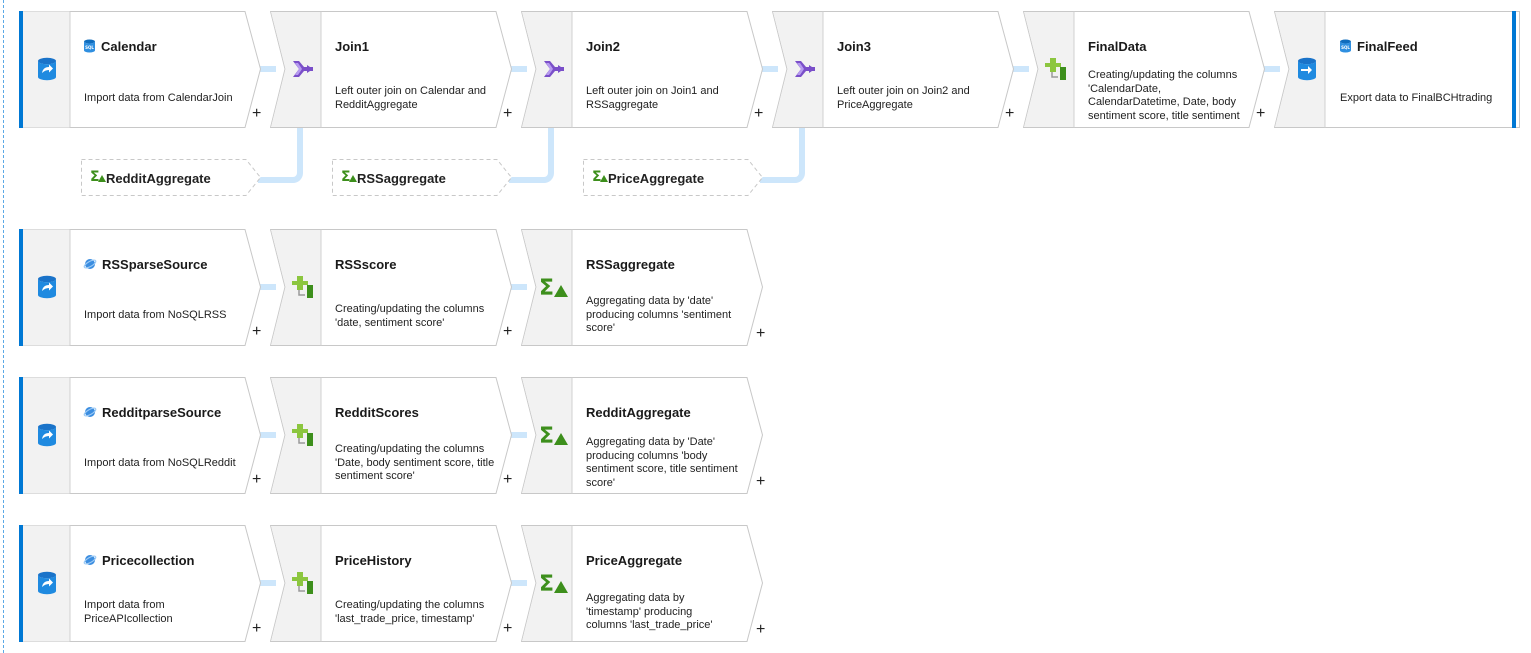 This screenshot has width=1531, height=653. What do you see at coordinates (128, 612) in the screenshot?
I see `node-description: Import data from PriceAPIcollection` at bounding box center [128, 612].